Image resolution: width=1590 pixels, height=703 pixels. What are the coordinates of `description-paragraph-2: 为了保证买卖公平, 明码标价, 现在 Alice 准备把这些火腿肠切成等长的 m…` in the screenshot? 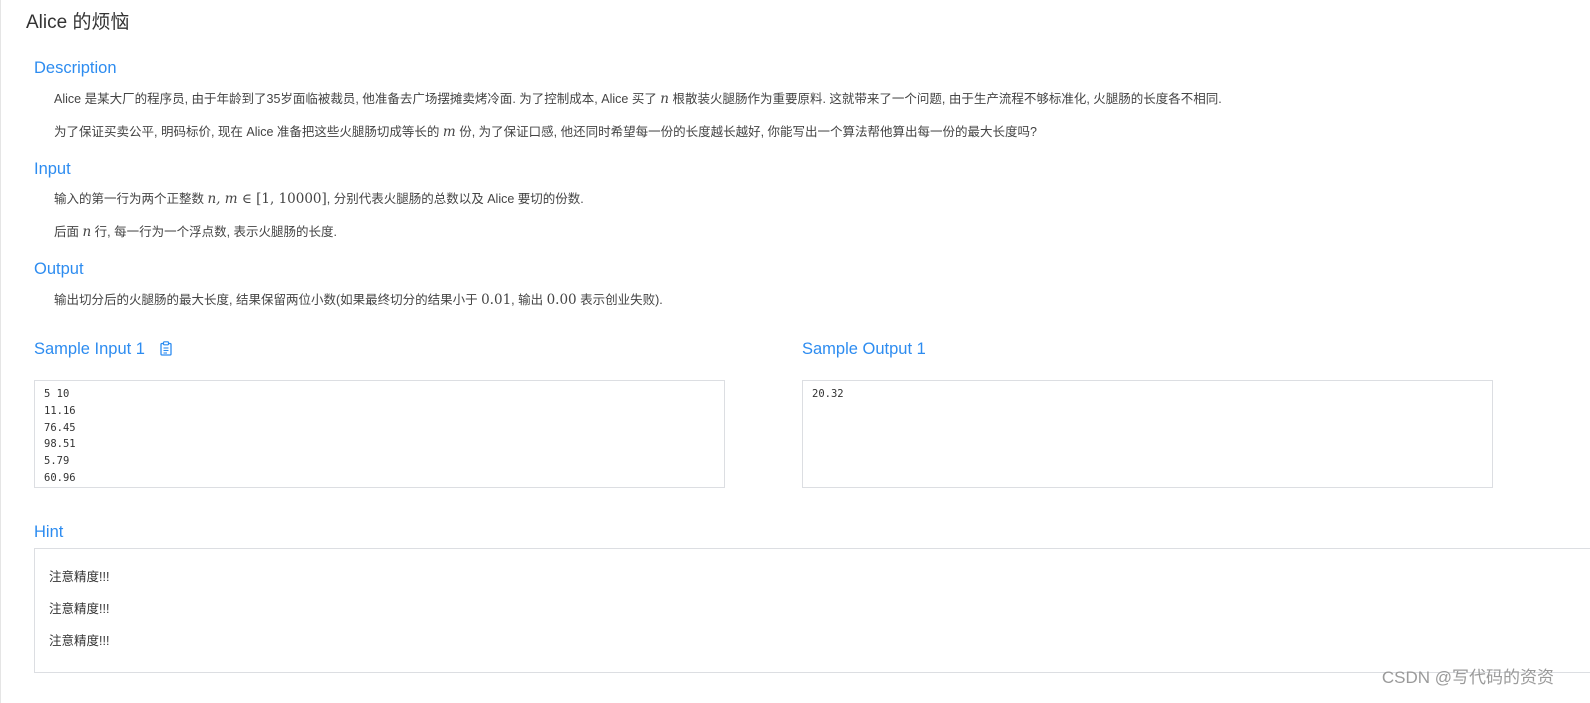 It's located at (545, 130).